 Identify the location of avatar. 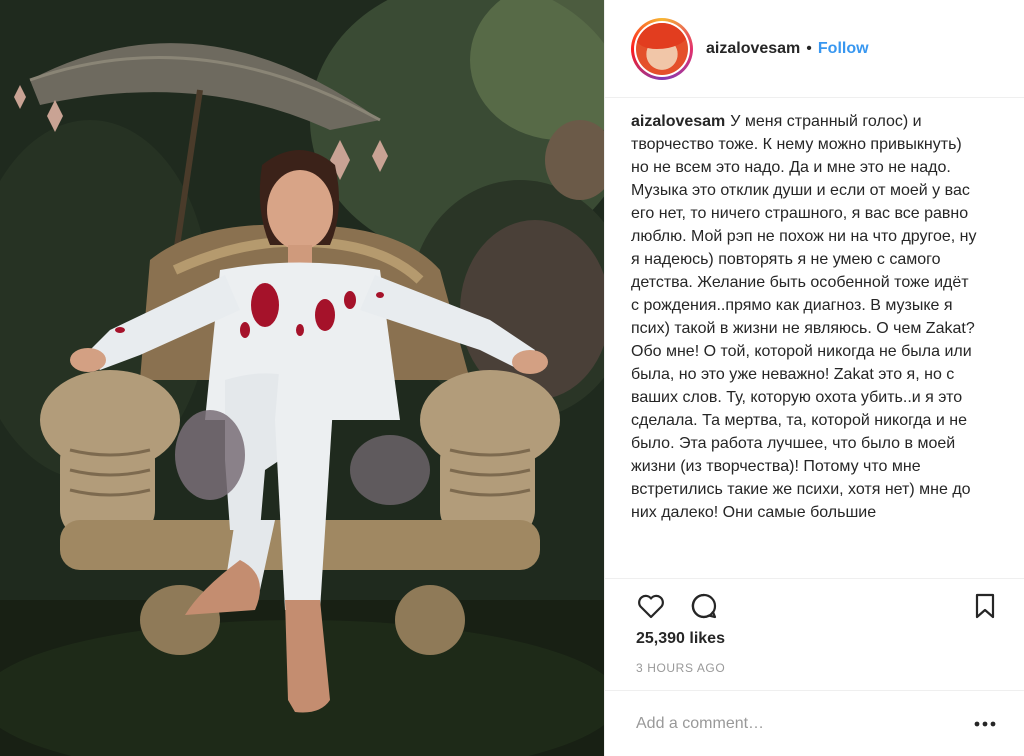
(662, 48).